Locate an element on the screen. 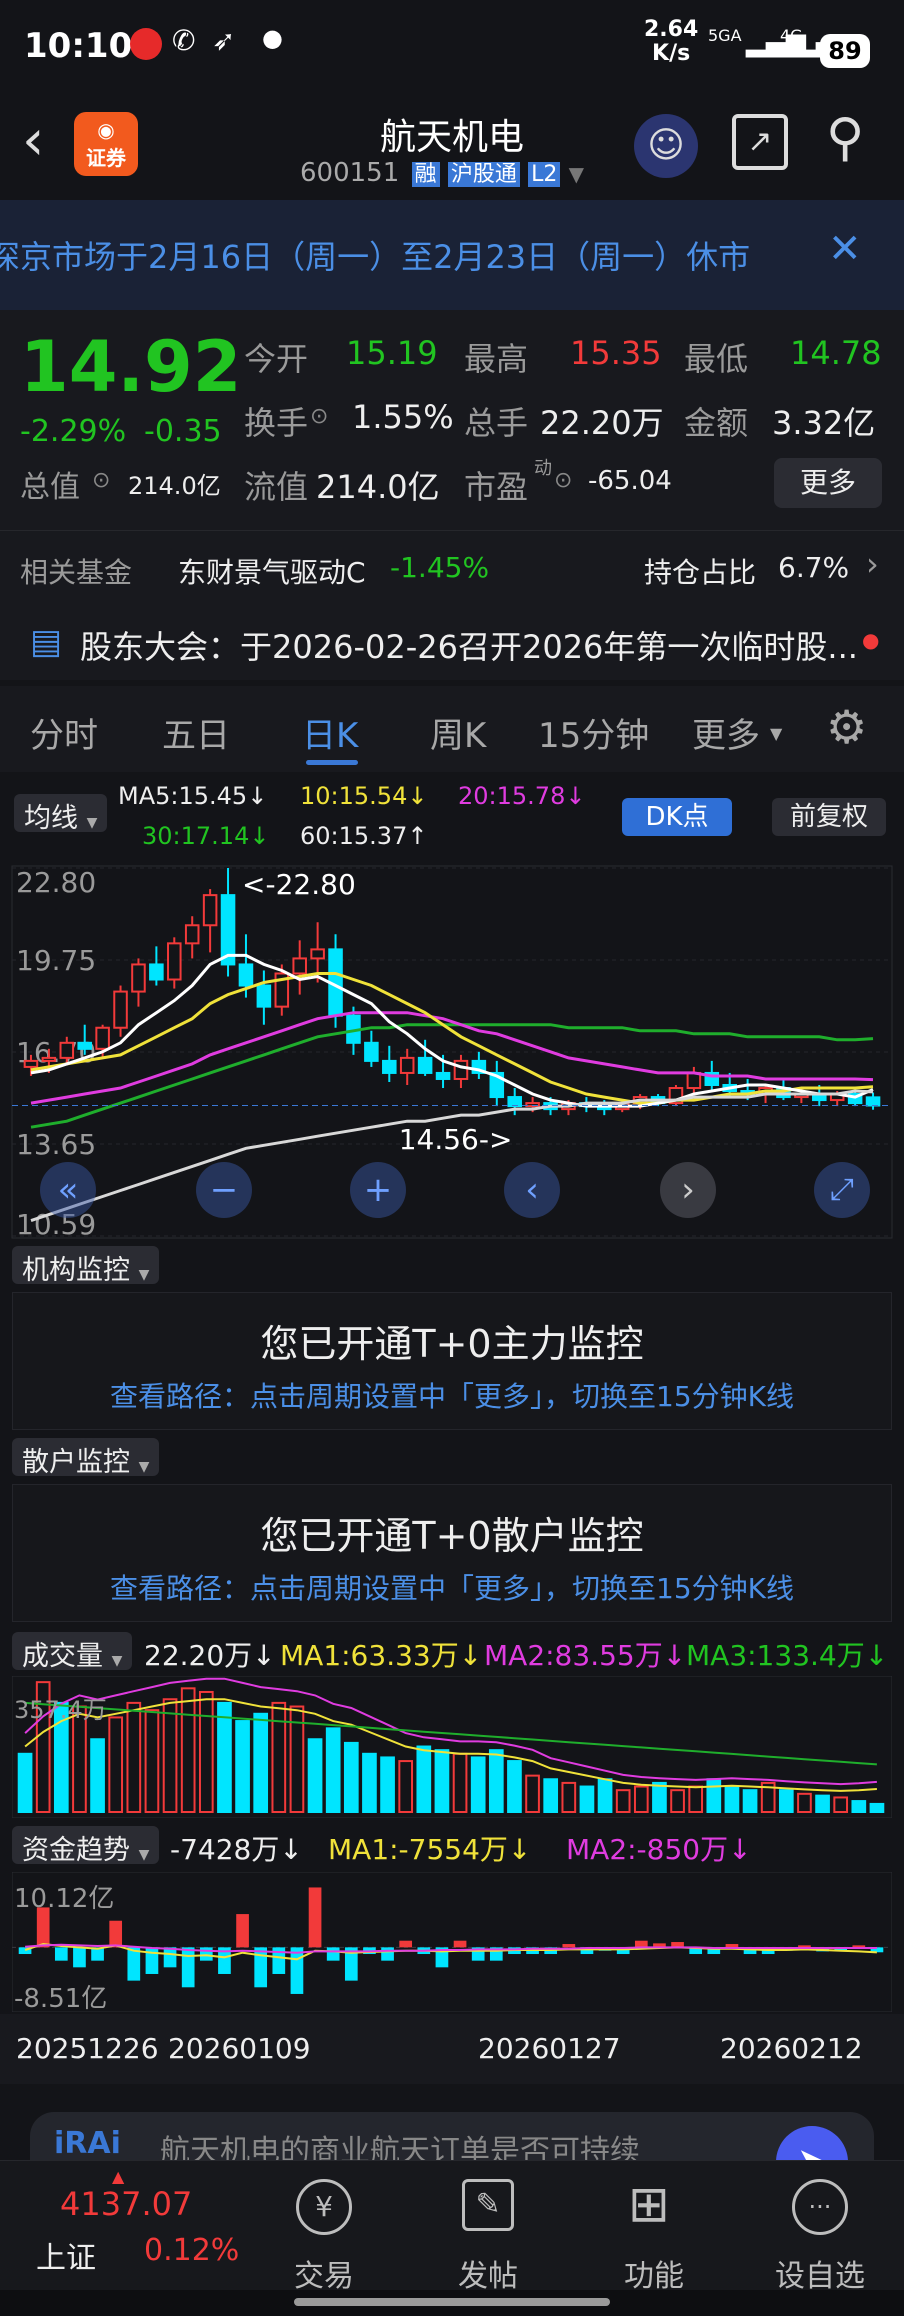 This screenshot has height=2316, width=904. tab-5day: 五日 is located at coordinates (196, 732).